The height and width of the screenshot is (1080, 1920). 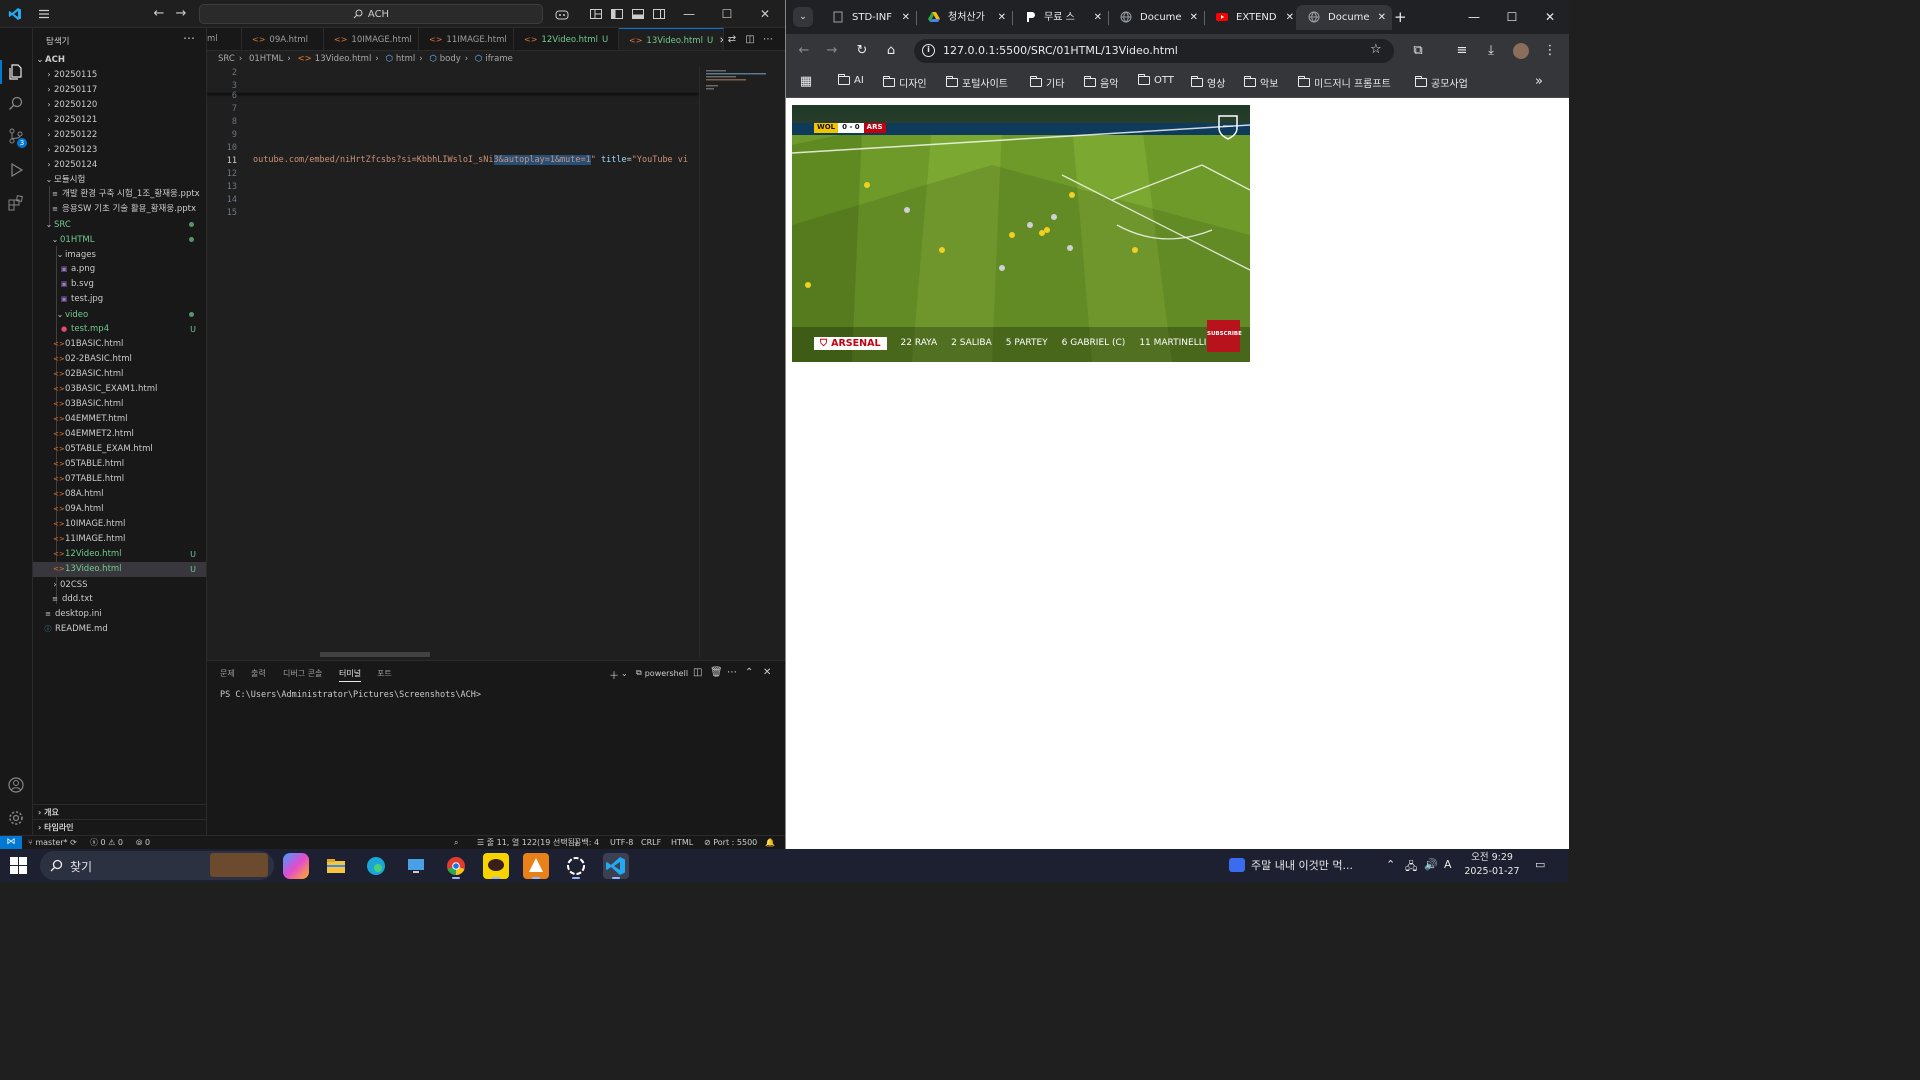 What do you see at coordinates (258, 673) in the screenshot?
I see `panel-tab-output: 출력` at bounding box center [258, 673].